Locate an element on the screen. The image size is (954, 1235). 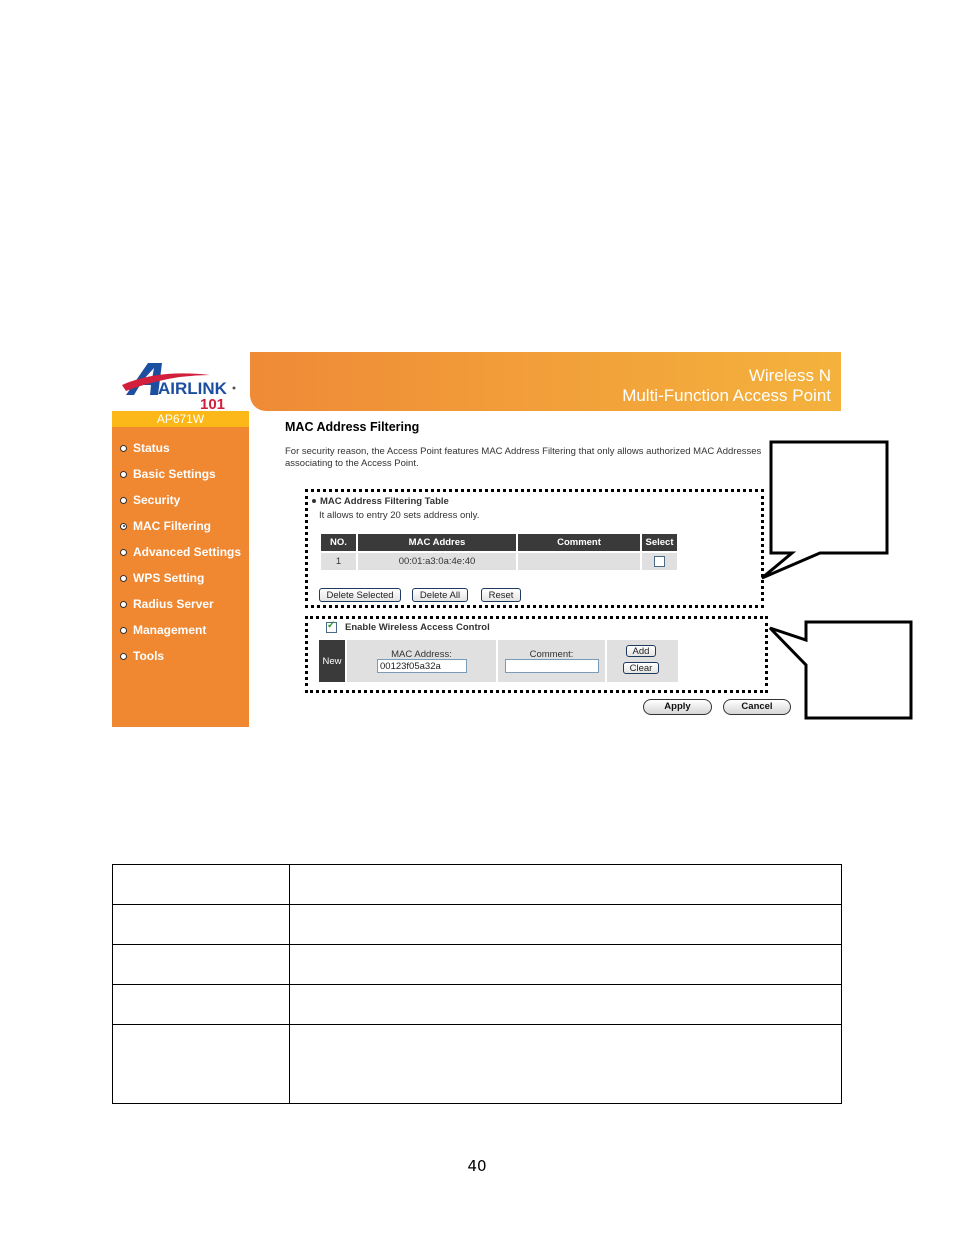
description-table is located at coordinates (477, 984).